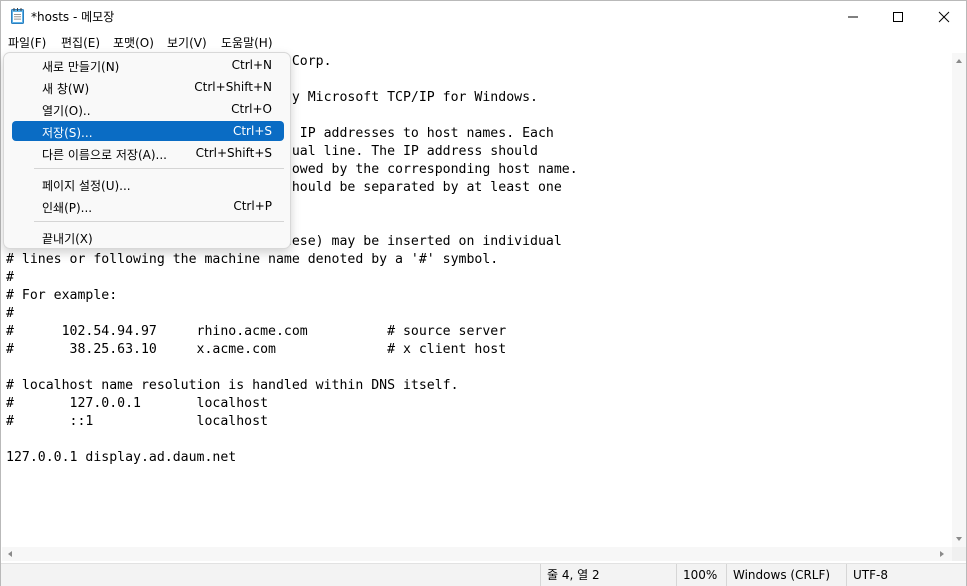 This screenshot has width=967, height=586. I want to click on menu-edit: 편집(E), so click(80, 42).